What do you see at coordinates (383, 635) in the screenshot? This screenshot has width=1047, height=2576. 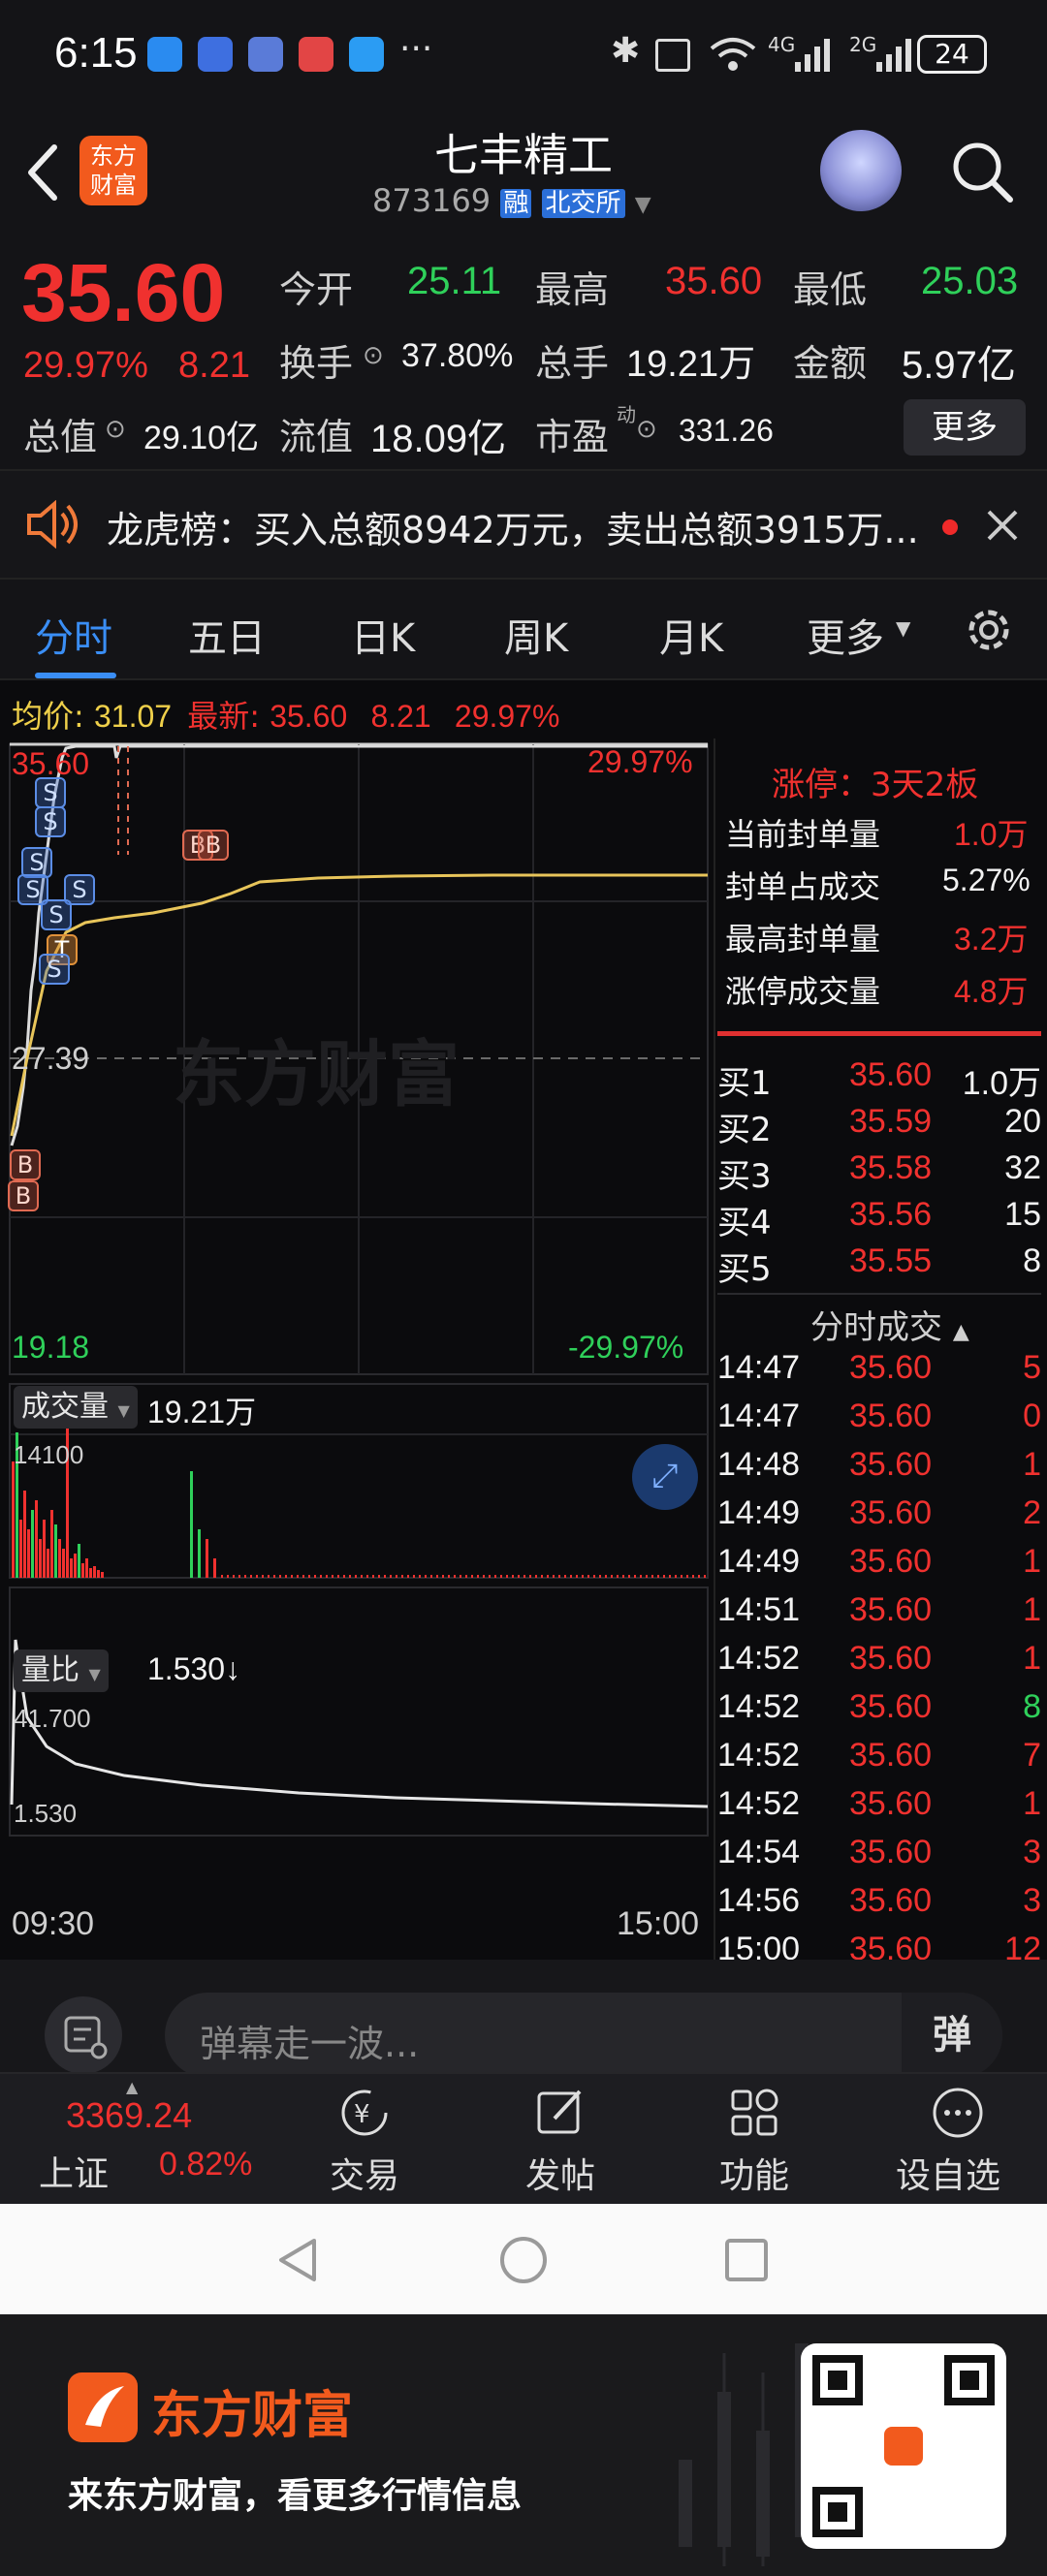 I see `tab-daily-k: 日K` at bounding box center [383, 635].